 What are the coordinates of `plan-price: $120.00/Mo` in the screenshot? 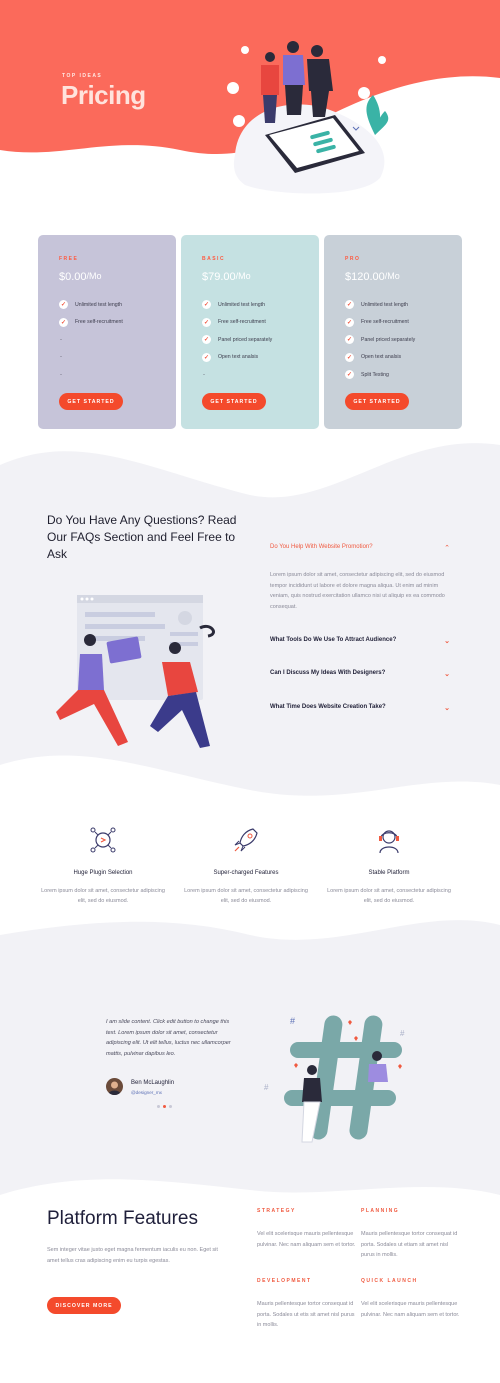 It's located at (372, 277).